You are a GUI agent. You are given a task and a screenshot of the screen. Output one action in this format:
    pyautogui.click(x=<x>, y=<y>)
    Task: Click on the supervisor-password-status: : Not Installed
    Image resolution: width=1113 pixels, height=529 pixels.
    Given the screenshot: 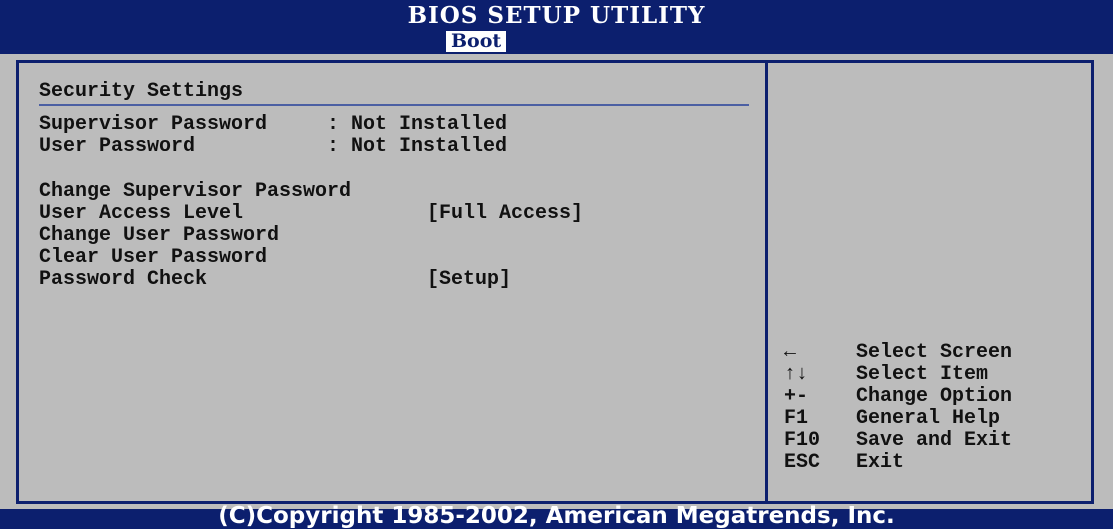 What is the action you would take?
    pyautogui.click(x=417, y=124)
    